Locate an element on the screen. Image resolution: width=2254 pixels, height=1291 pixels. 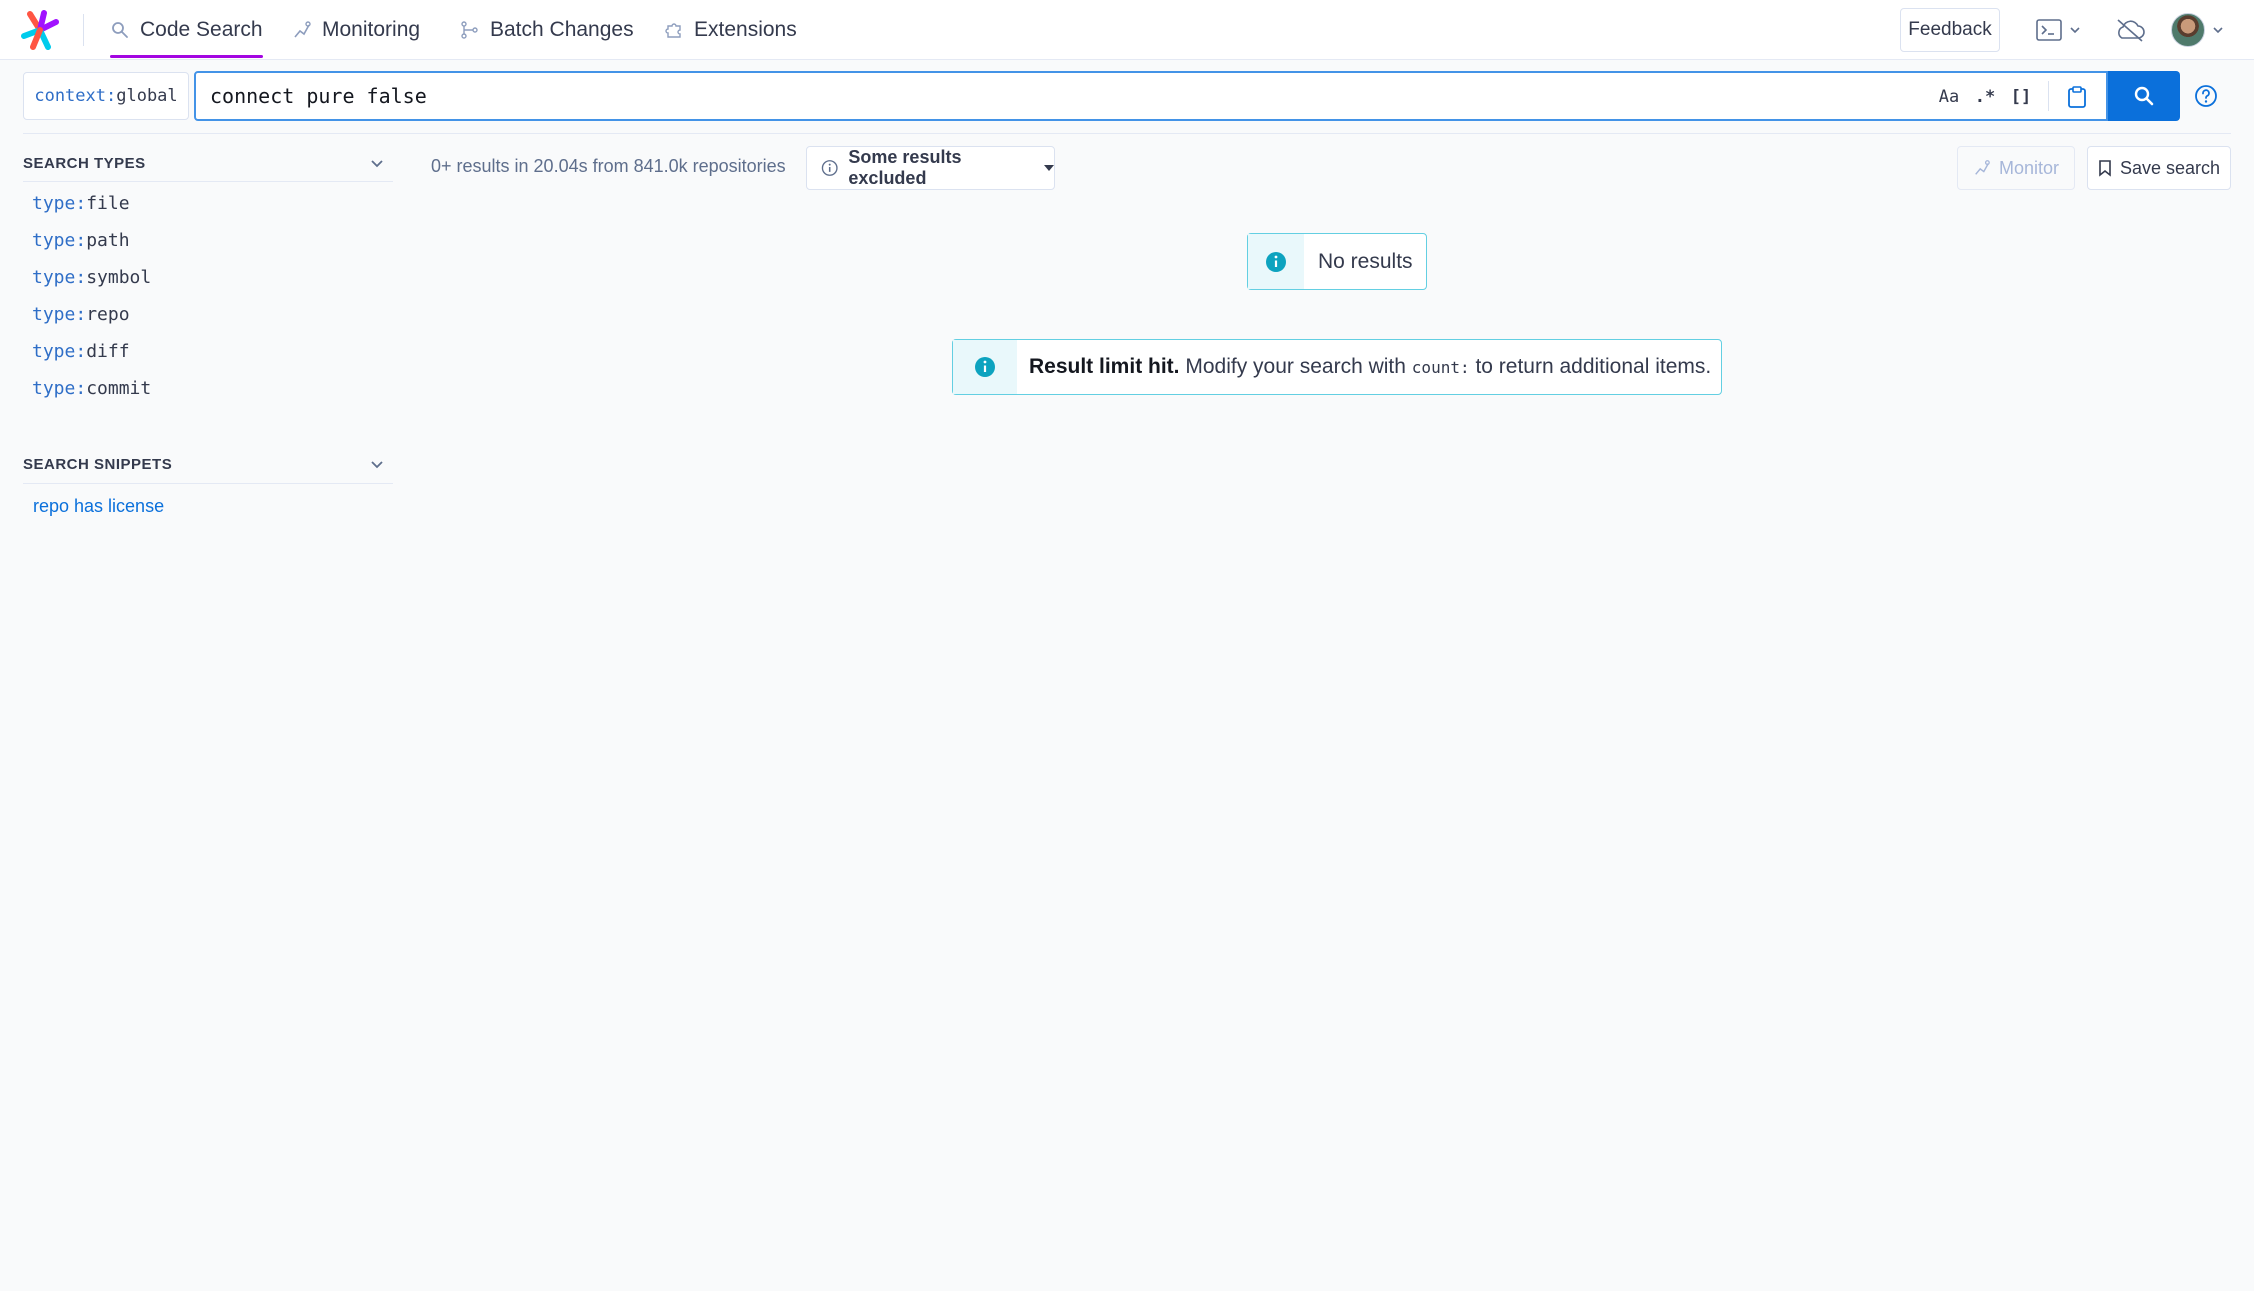
regex-toggle: .* is located at coordinates (1985, 97).